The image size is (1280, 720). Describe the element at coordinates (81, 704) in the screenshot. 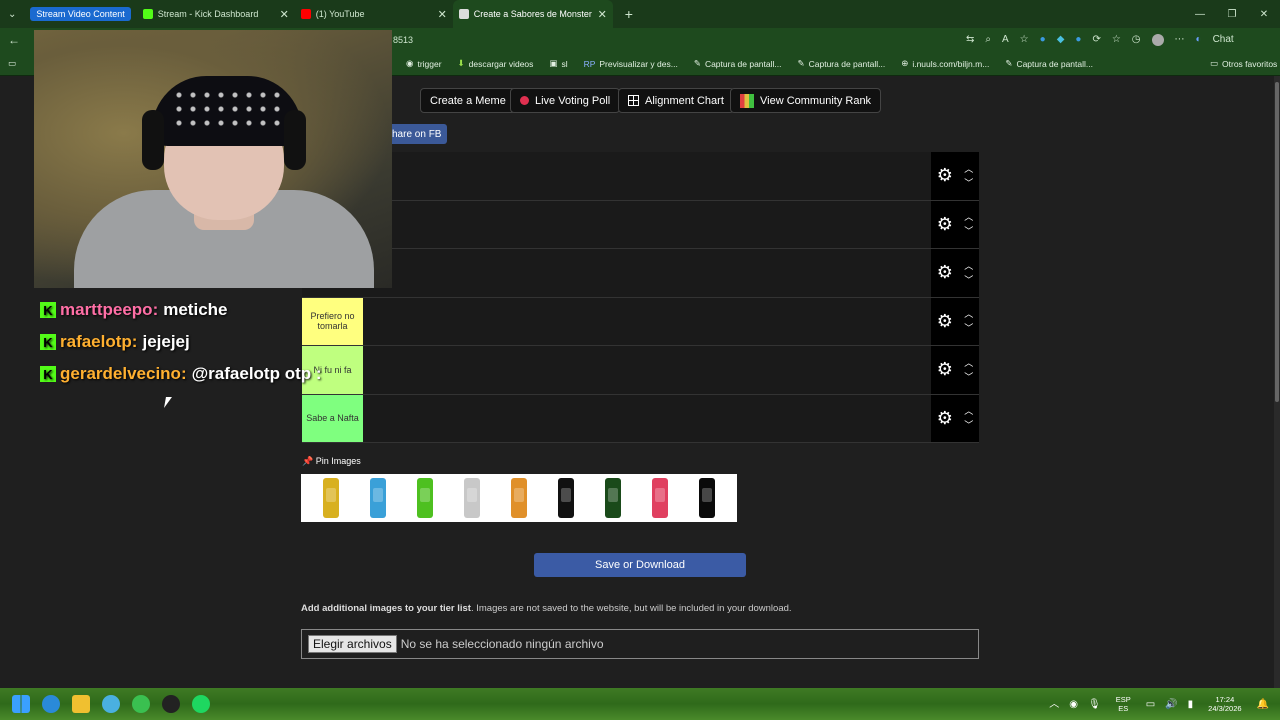

I see `file-explorer-icon` at that location.